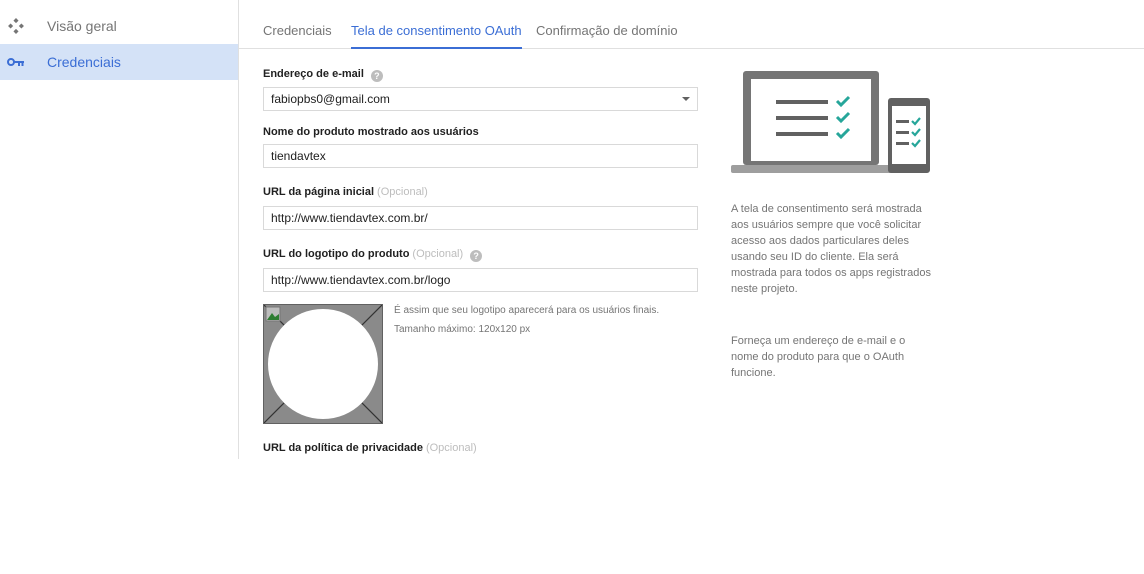 The image size is (1144, 574). I want to click on product-name-label: Nome do produto mostrado aos usuários, so click(371, 132).